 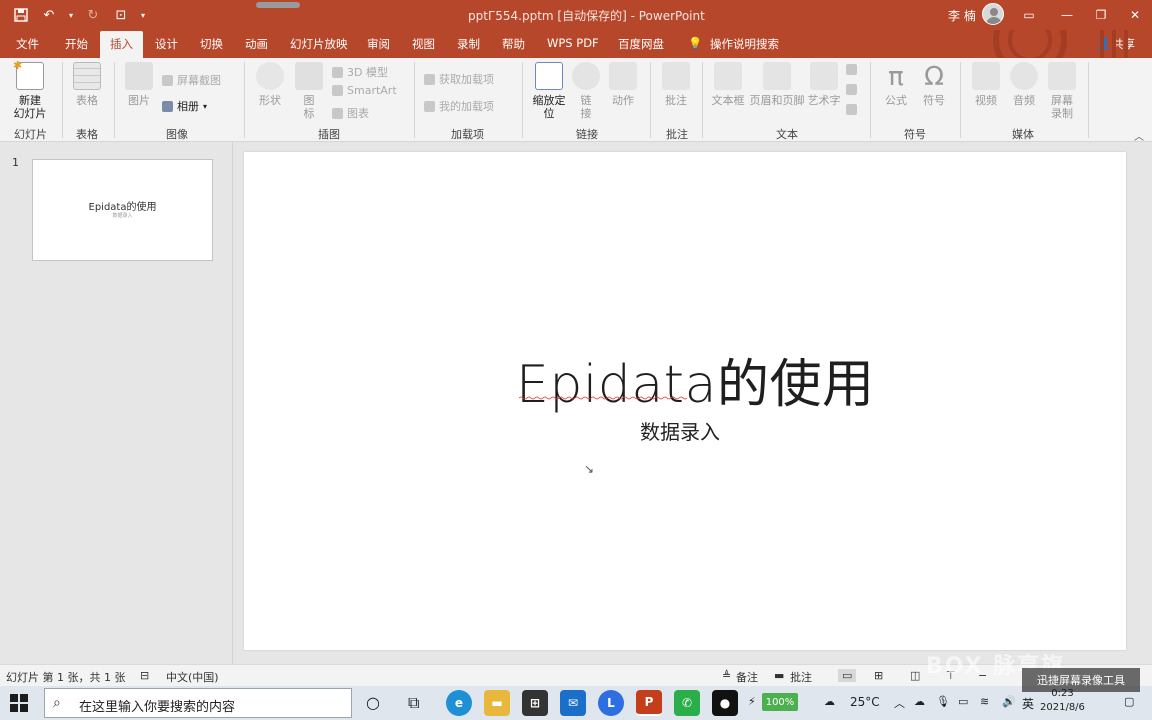 I want to click on slide-subtitle: 数据录入, so click(x=680, y=430).